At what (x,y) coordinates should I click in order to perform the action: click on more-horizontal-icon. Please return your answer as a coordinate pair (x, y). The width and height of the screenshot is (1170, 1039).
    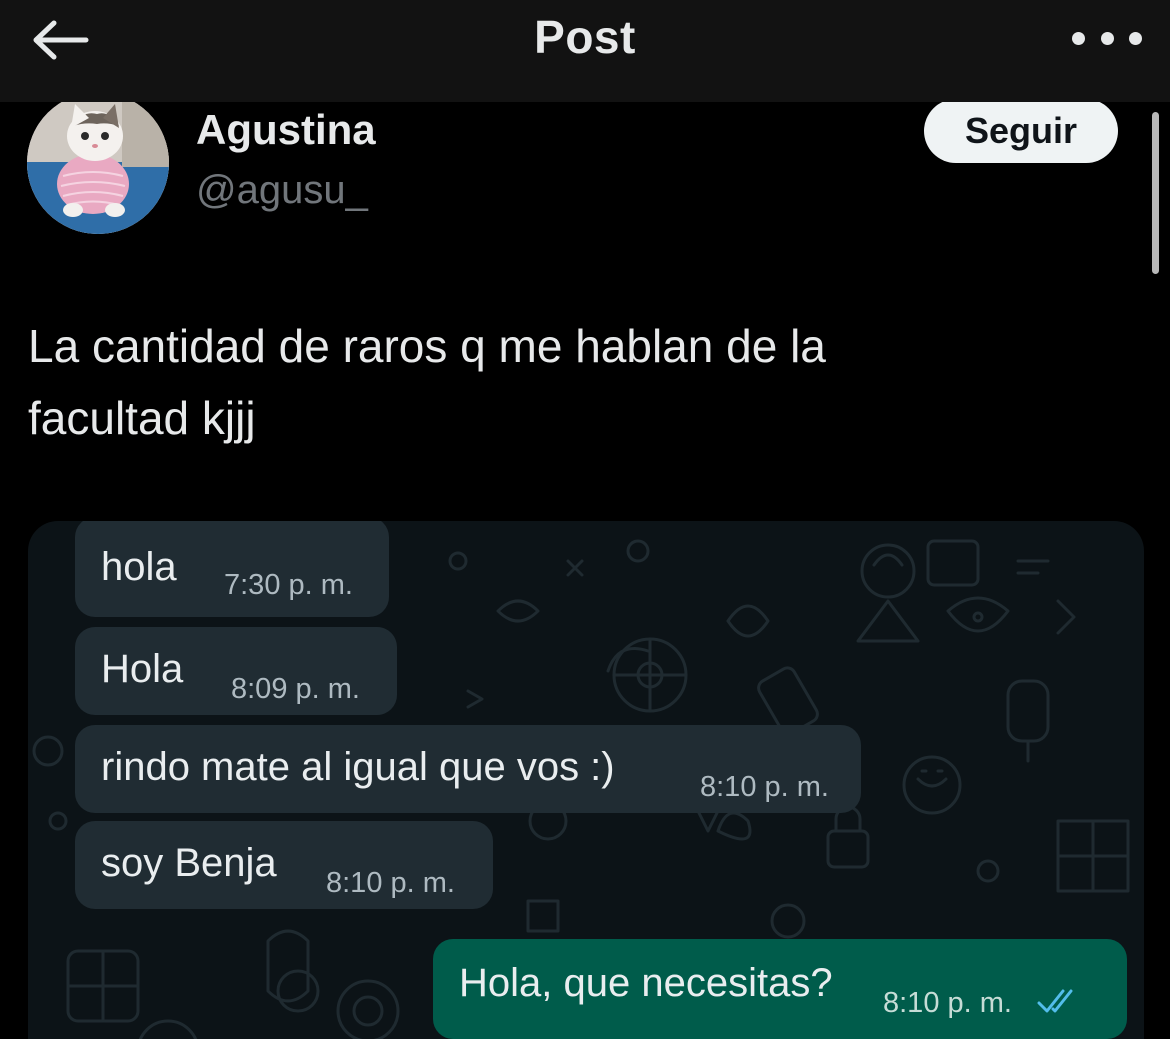
    Looking at the image, I should click on (1078, 38).